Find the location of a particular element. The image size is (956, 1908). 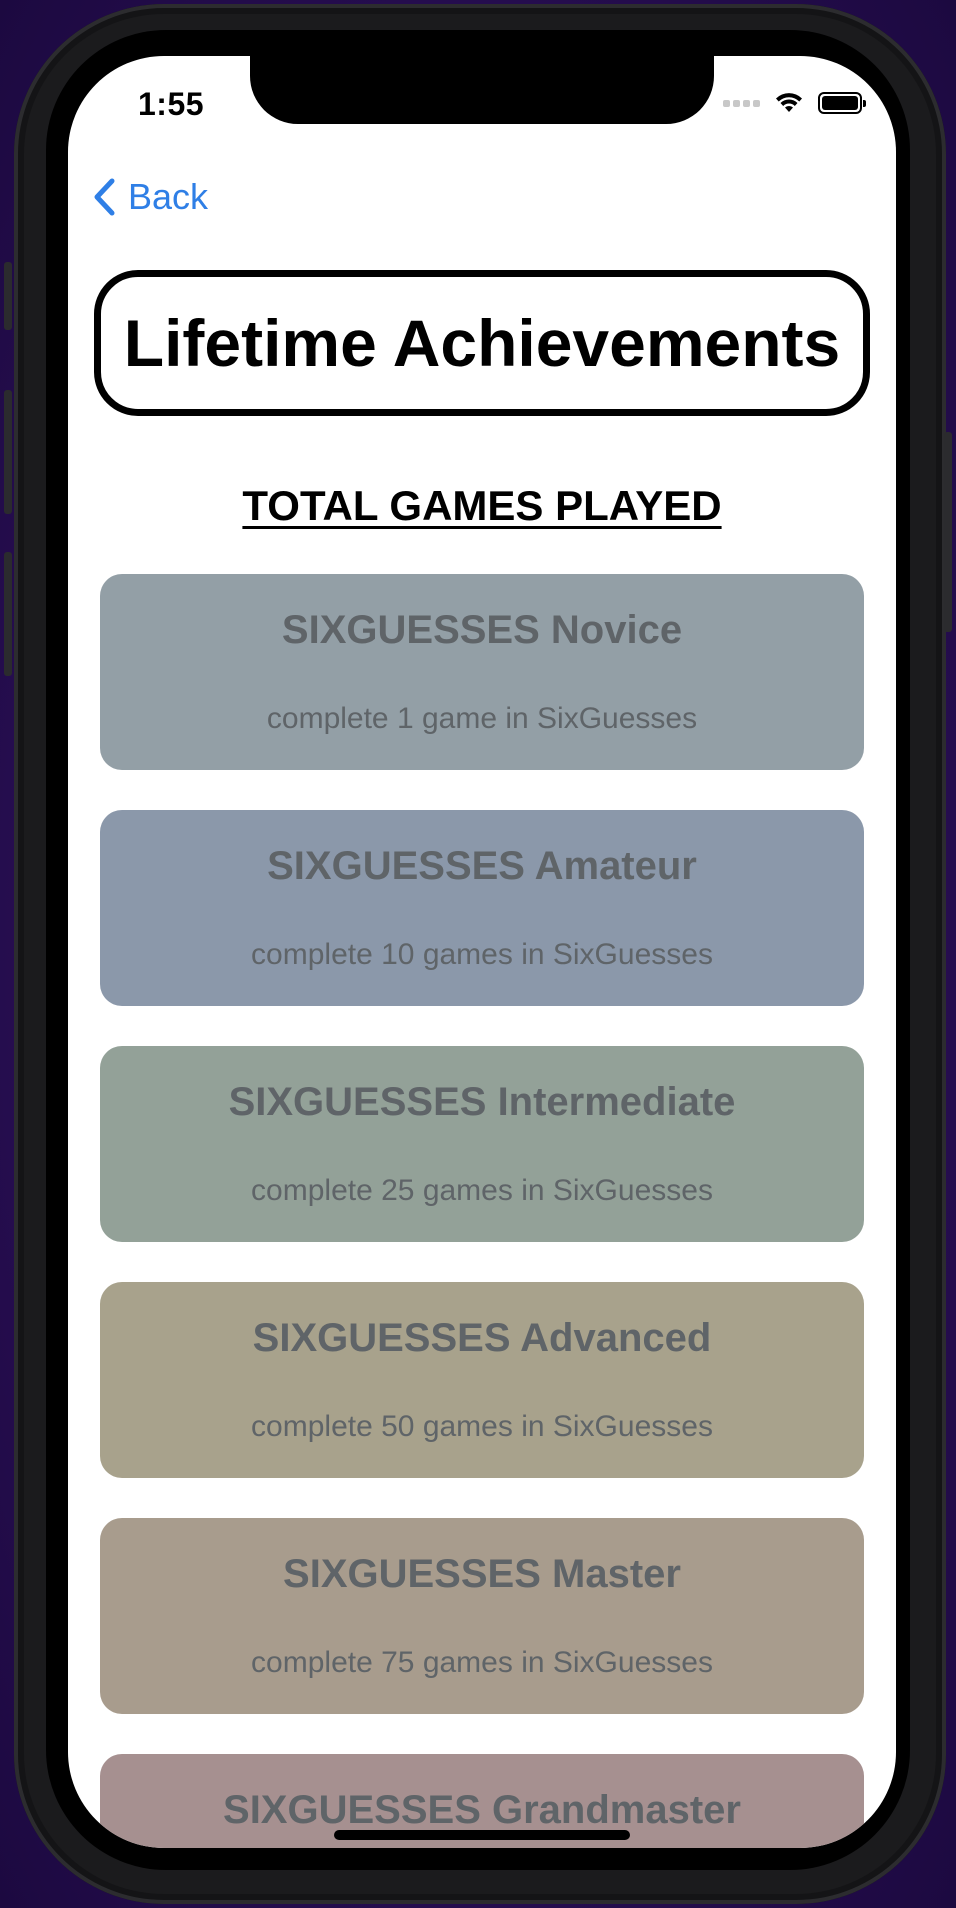

status-time: 1:55 is located at coordinates (171, 104).